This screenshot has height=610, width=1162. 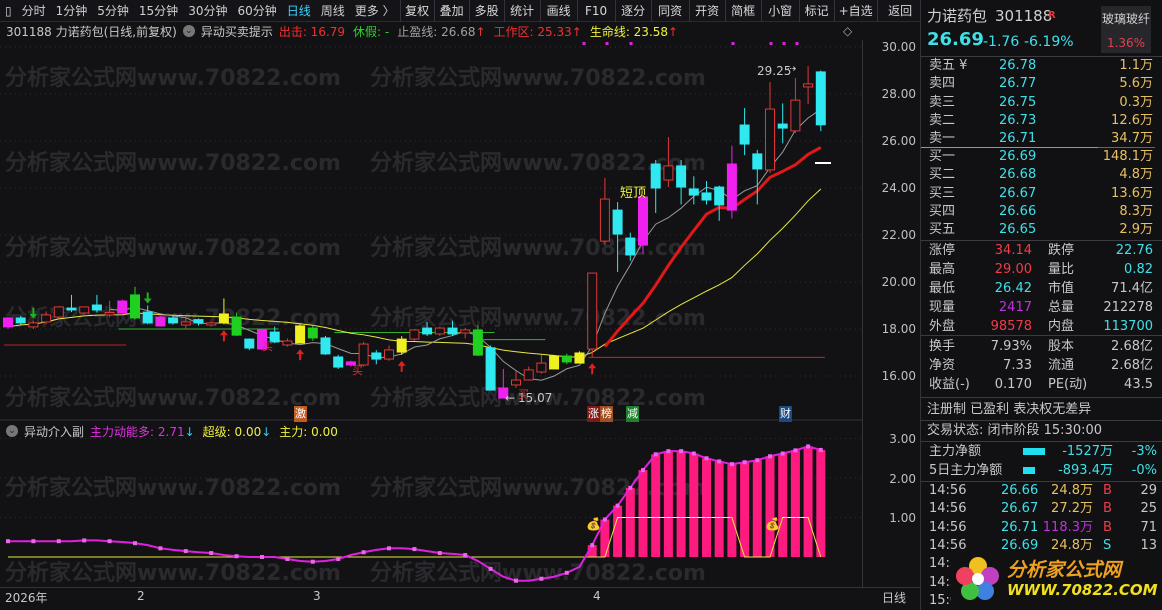 I want to click on stat-row: 收益(-) 0.170 PE(动) 43.5, so click(x=1041, y=385).